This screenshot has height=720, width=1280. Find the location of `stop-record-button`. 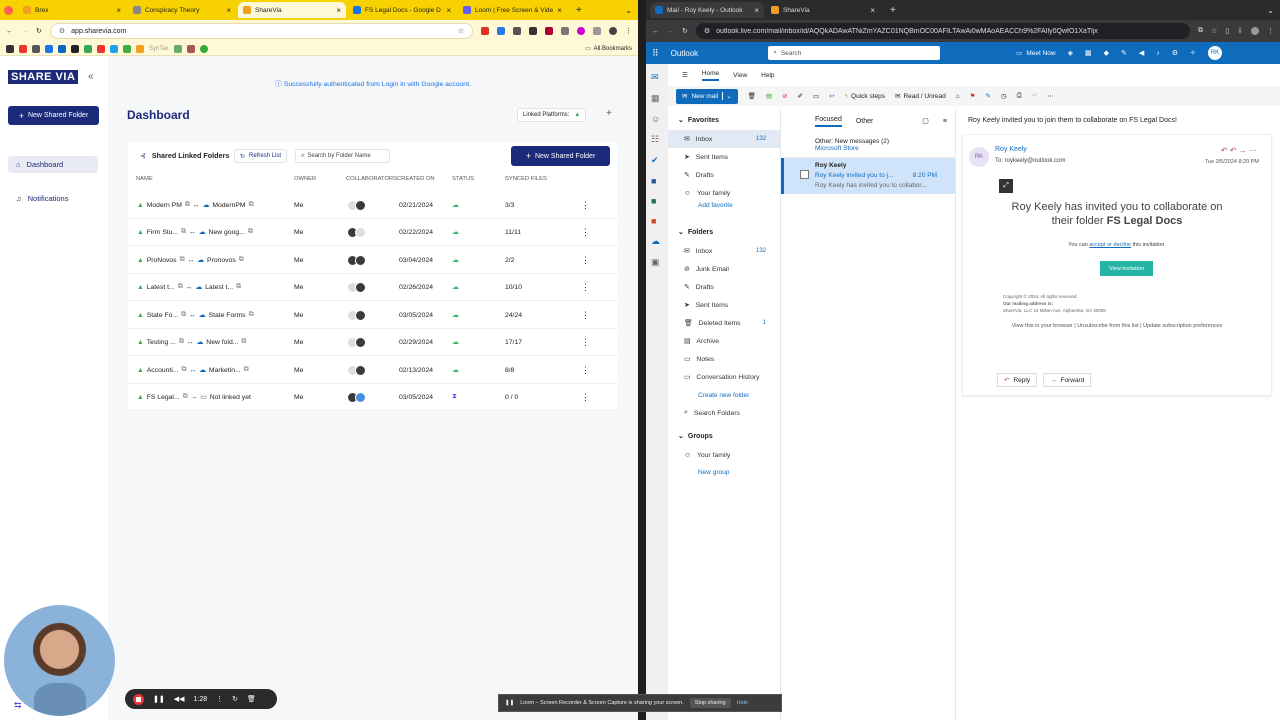

stop-record-button is located at coordinates (138, 699).